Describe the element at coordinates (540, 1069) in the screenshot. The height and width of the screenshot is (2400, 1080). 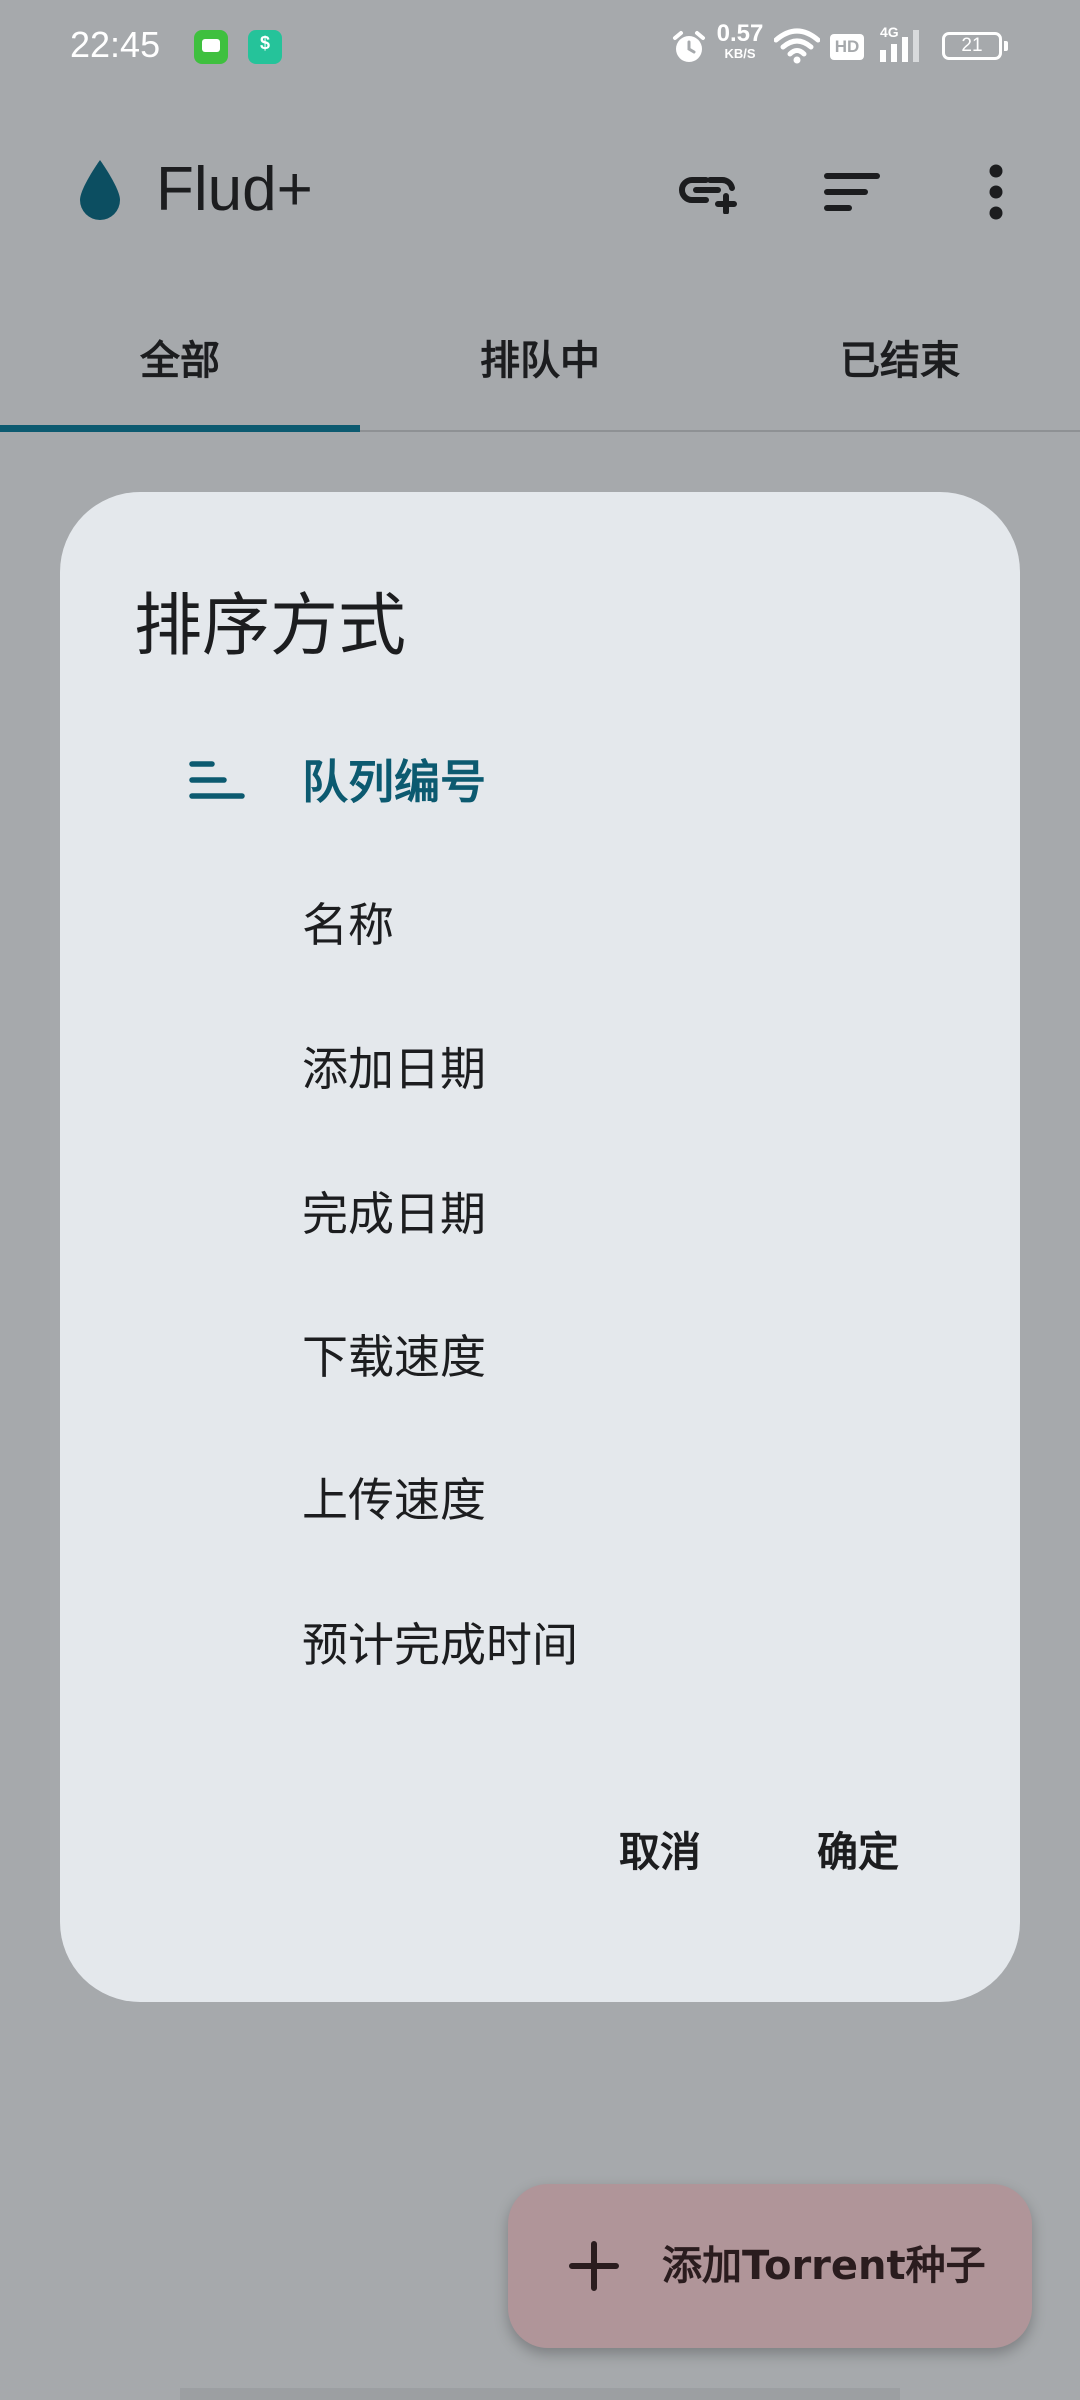
I see `sort-option-date-added: 添加日期` at that location.